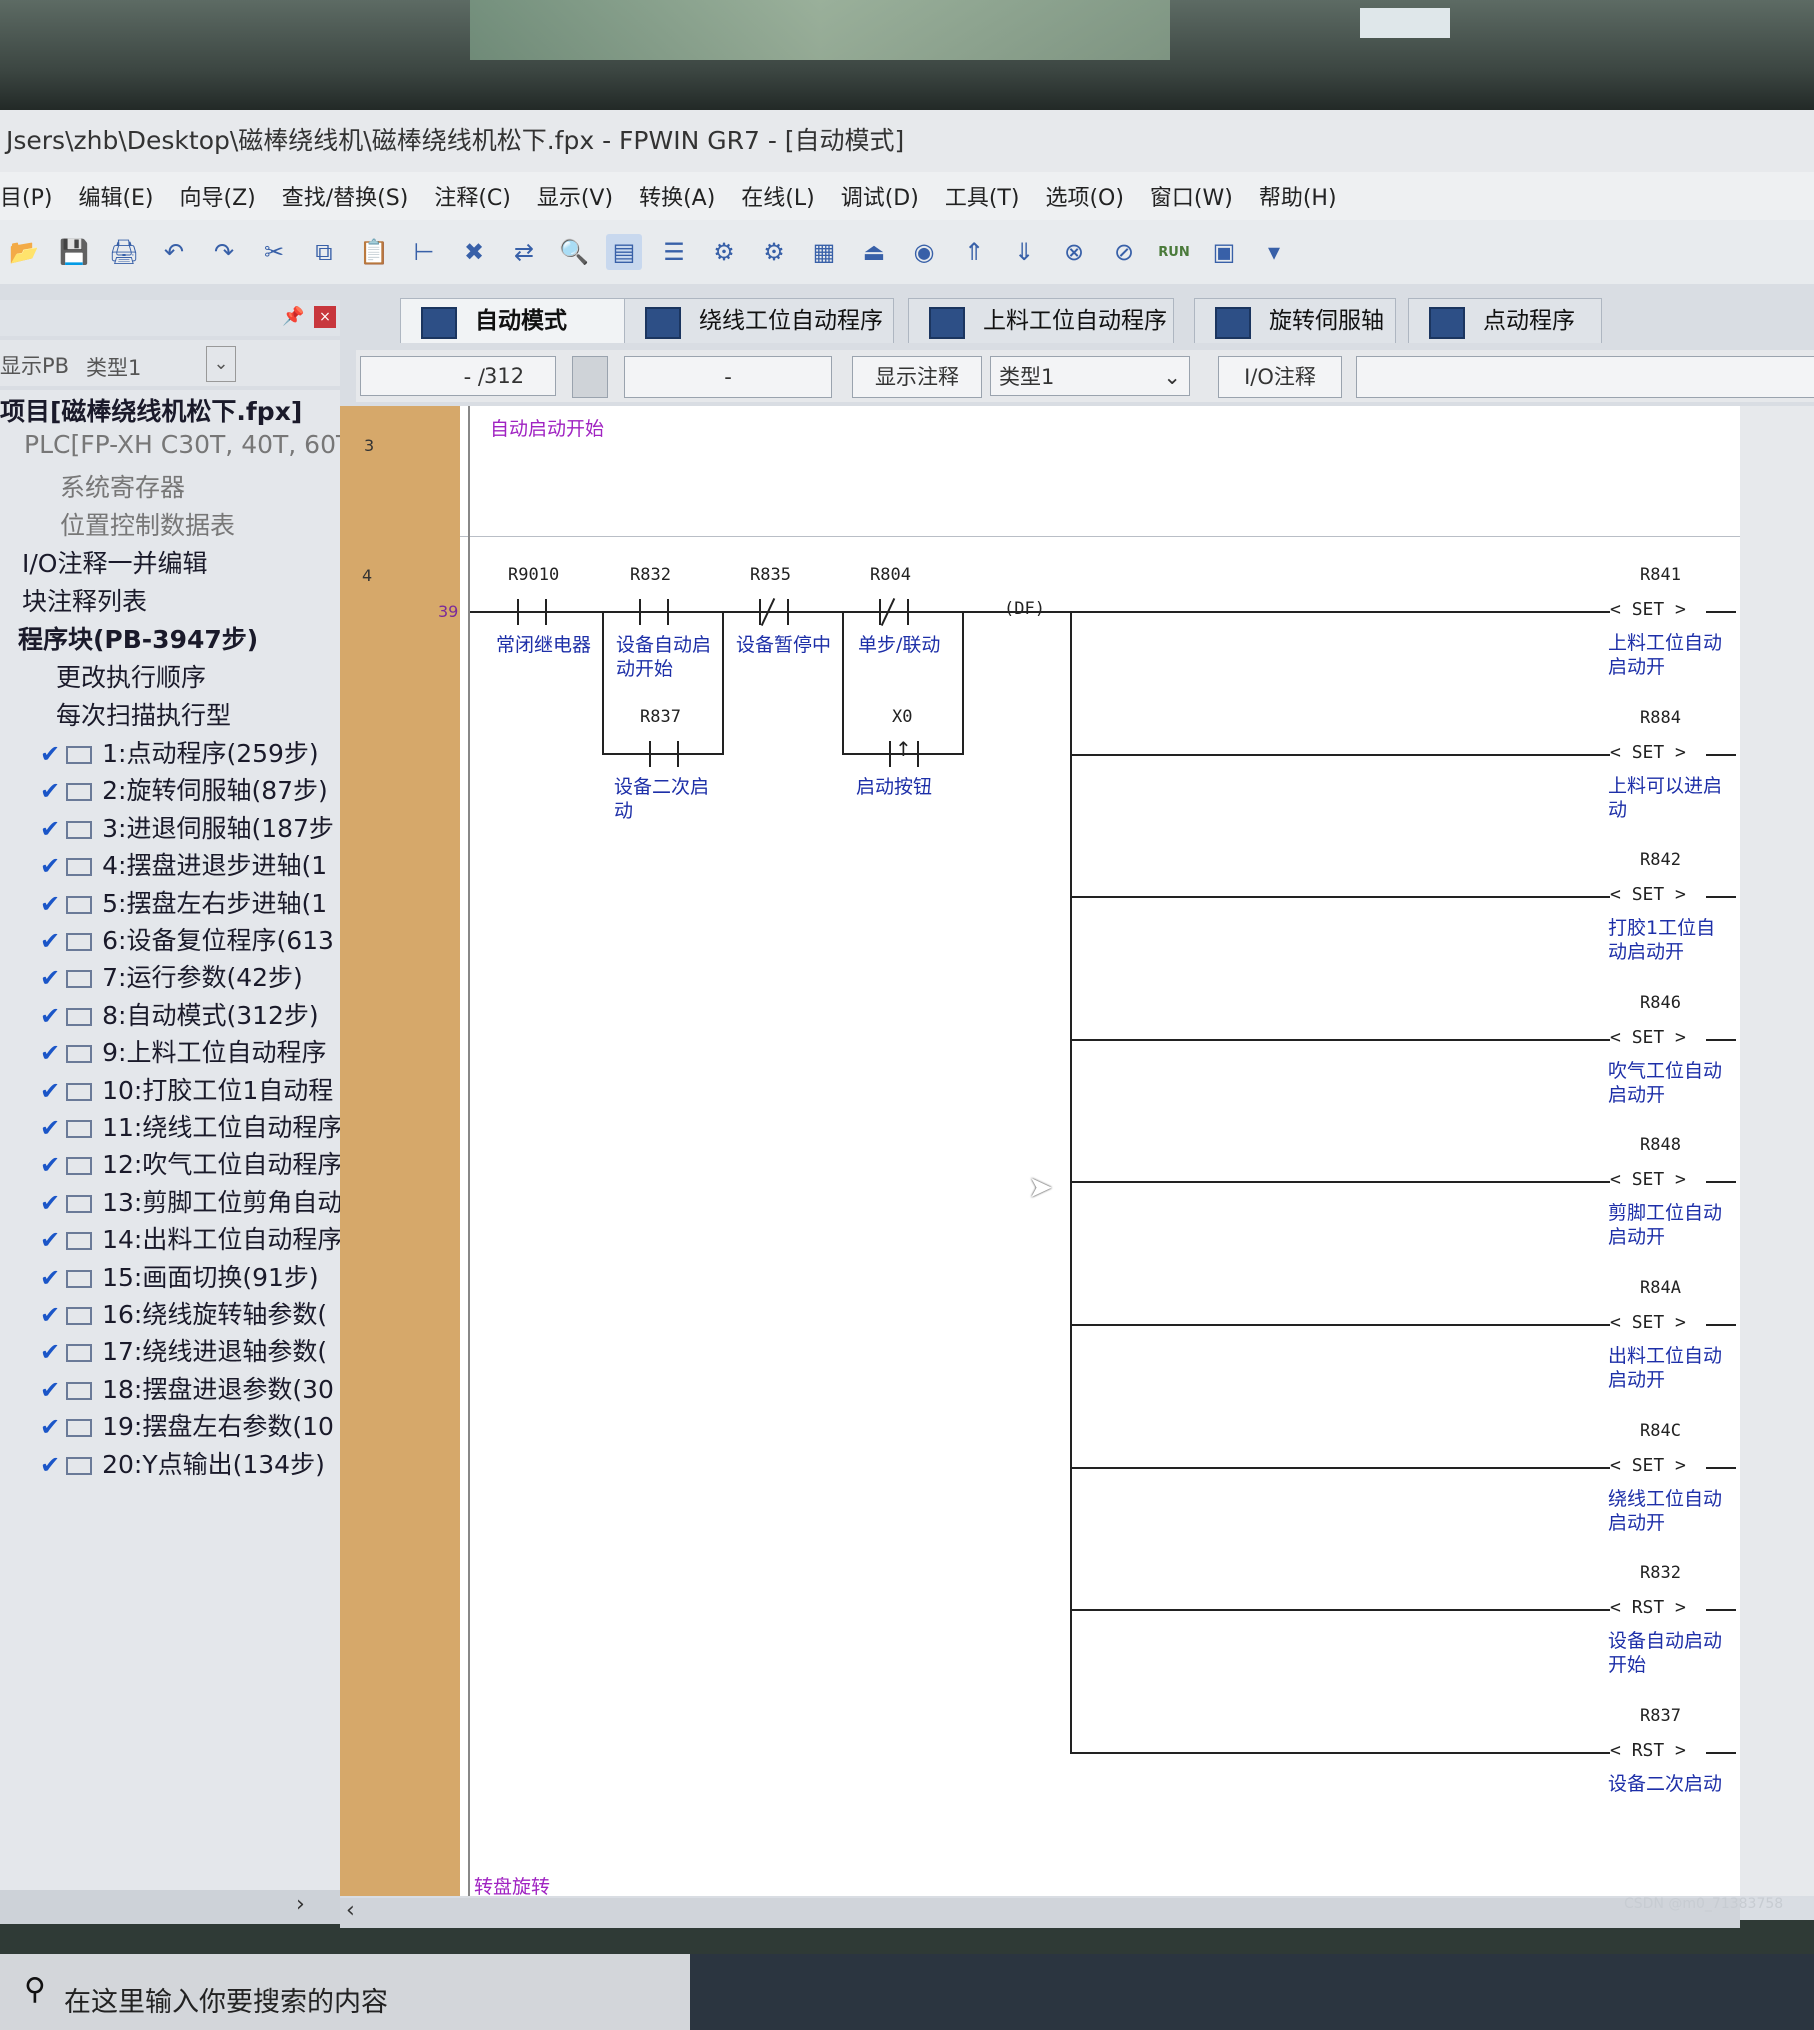 The image size is (1814, 2030). What do you see at coordinates (274, 252) in the screenshot?
I see `cut-icon: ✂` at bounding box center [274, 252].